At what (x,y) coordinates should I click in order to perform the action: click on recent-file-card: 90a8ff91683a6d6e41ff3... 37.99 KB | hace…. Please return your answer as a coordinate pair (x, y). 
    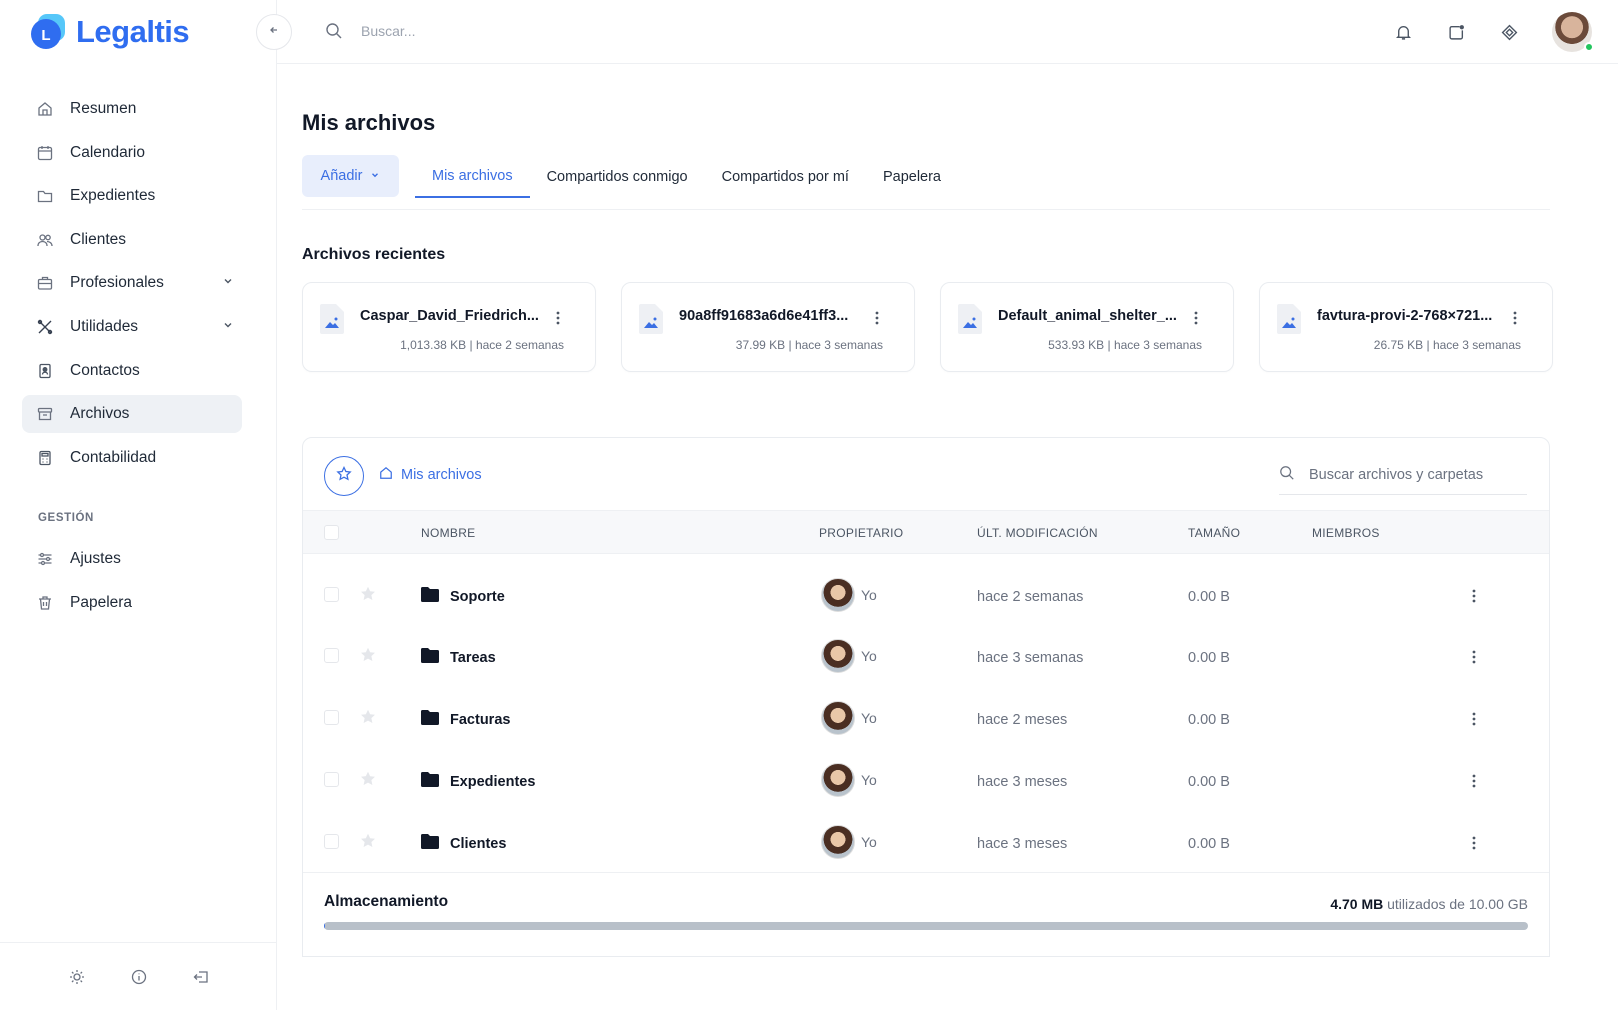
    Looking at the image, I should click on (768, 327).